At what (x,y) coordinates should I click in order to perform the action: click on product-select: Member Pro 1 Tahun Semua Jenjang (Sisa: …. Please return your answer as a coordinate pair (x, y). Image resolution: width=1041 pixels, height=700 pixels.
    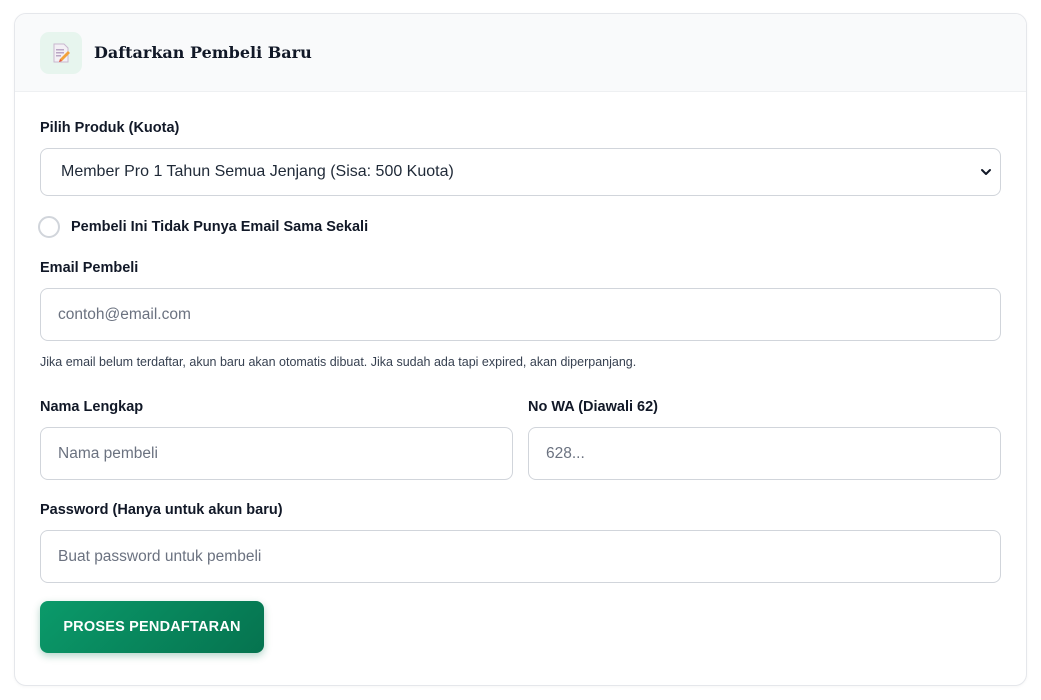
    Looking at the image, I should click on (520, 172).